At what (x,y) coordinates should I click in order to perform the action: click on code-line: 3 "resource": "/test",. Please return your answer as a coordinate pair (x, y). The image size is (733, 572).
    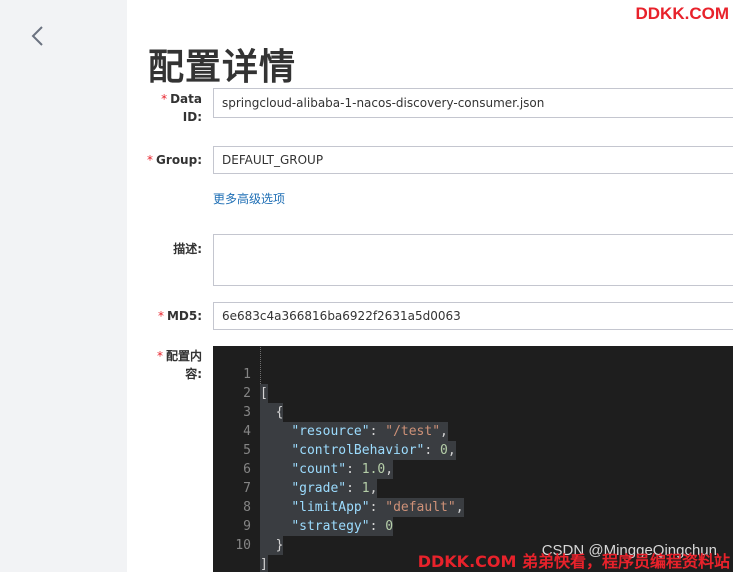
    Looking at the image, I should click on (345, 423).